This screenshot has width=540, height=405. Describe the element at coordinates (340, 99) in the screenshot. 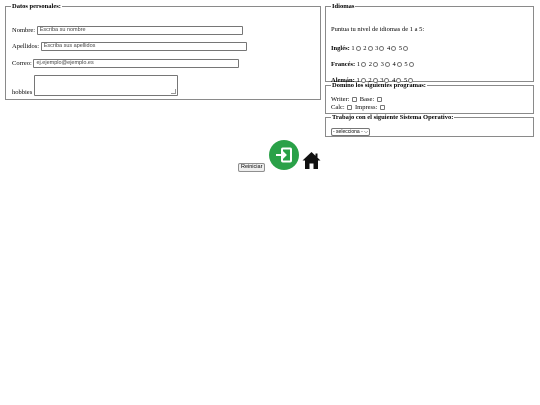

I see `writer-label: Writer:` at that location.